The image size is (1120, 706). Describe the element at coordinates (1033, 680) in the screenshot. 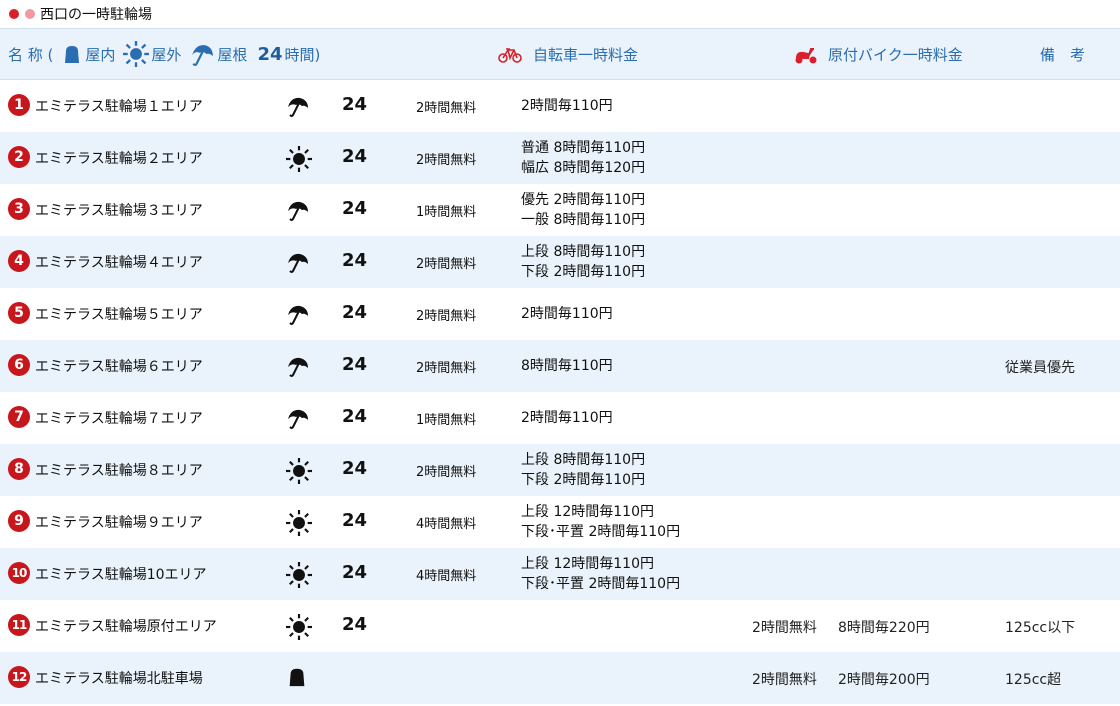

I see `note-text: 125cc超` at that location.